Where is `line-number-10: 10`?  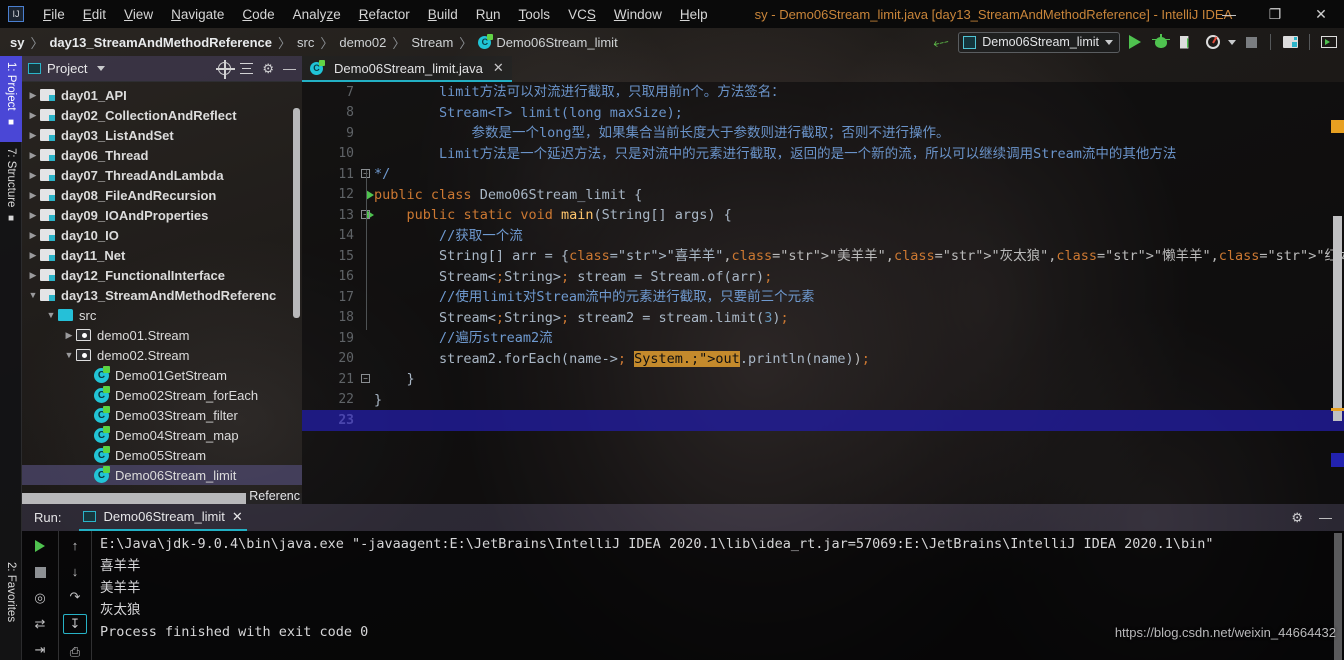
line-number-10: 10 is located at coordinates (331, 154).